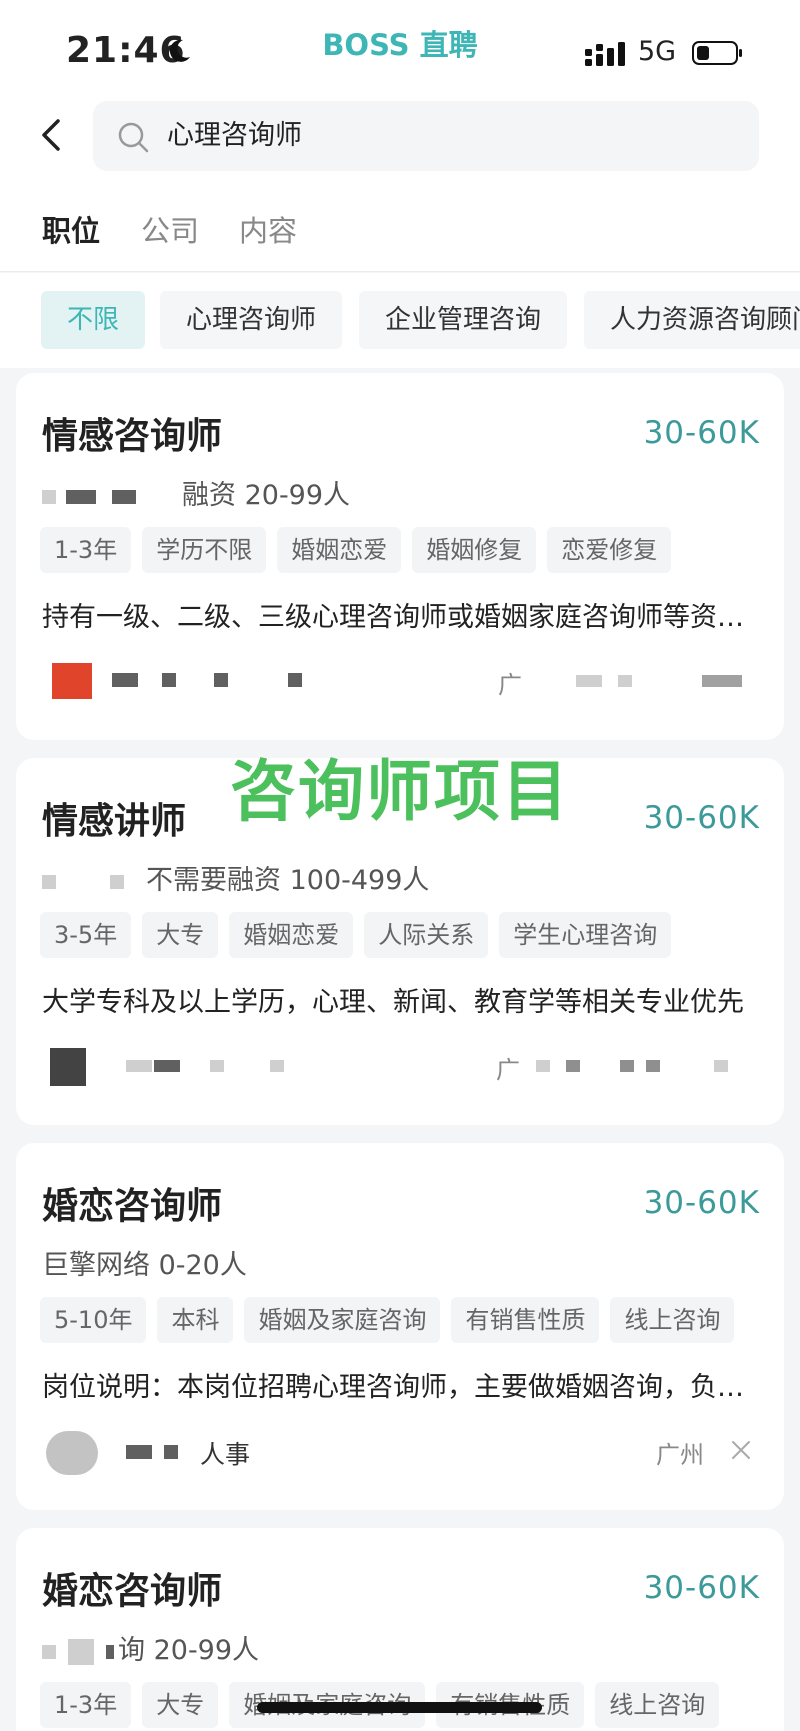  I want to click on job-tag: 人际关系, so click(426, 935).